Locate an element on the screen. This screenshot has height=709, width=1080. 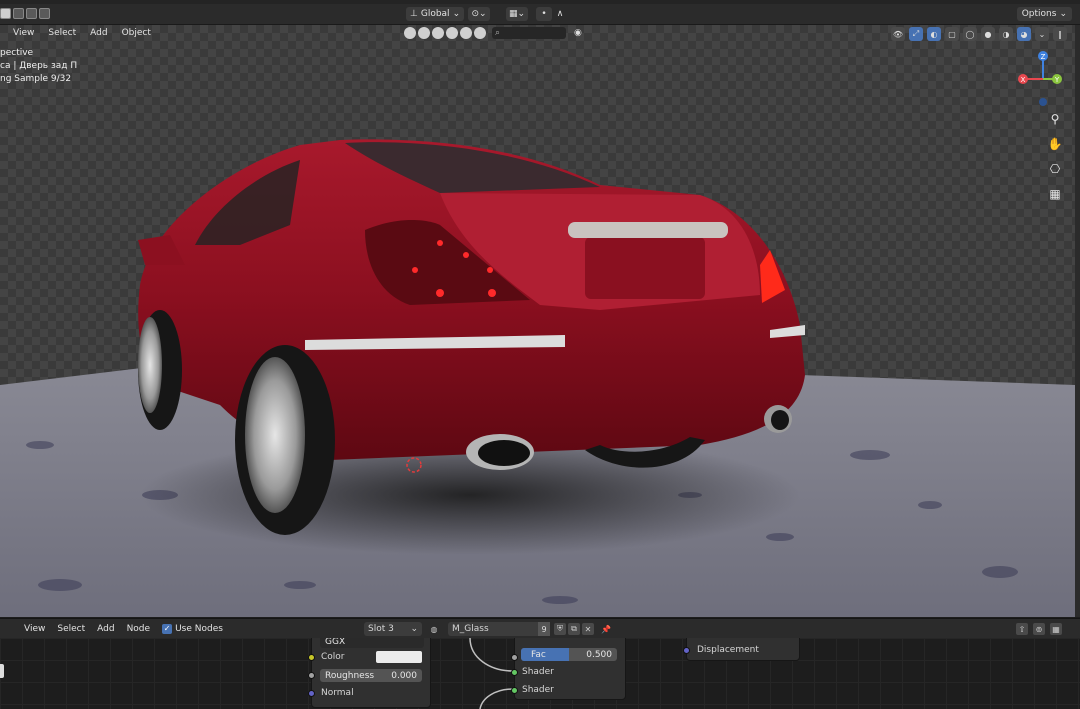
active-object-text: ca | Дверь зад П is located at coordinates (39, 66).